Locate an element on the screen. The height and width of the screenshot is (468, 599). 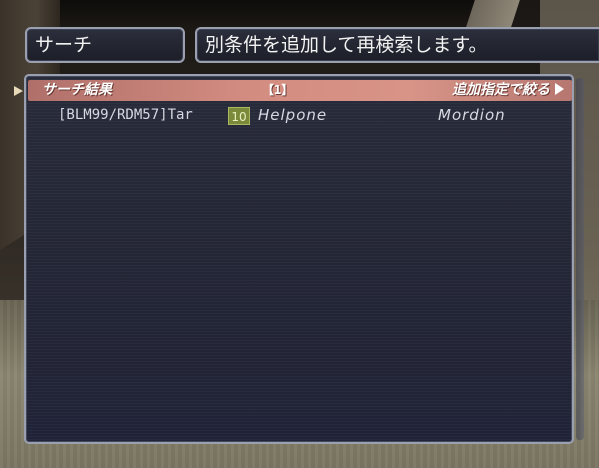
results-header-bar: サーチ結果 【1】 追加指定で絞る is located at coordinates (293, 90).